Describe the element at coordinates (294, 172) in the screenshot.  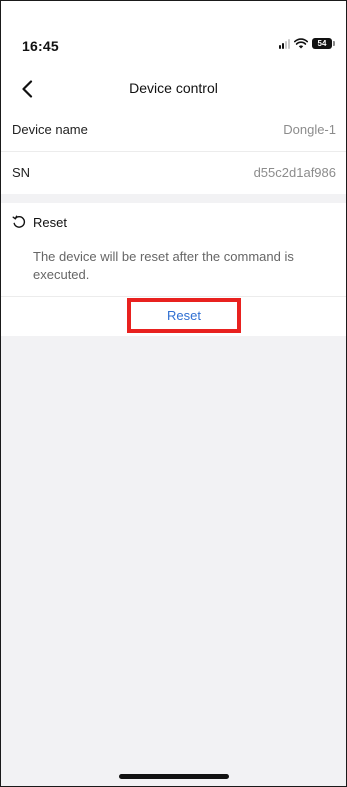
I see `sn-value: d55c2d1af986` at that location.